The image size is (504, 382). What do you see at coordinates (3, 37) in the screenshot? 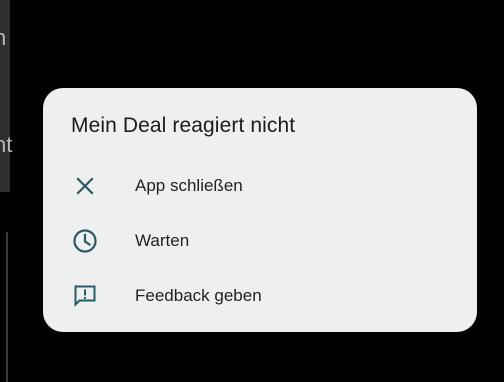
I see `background-partial-text: n` at bounding box center [3, 37].